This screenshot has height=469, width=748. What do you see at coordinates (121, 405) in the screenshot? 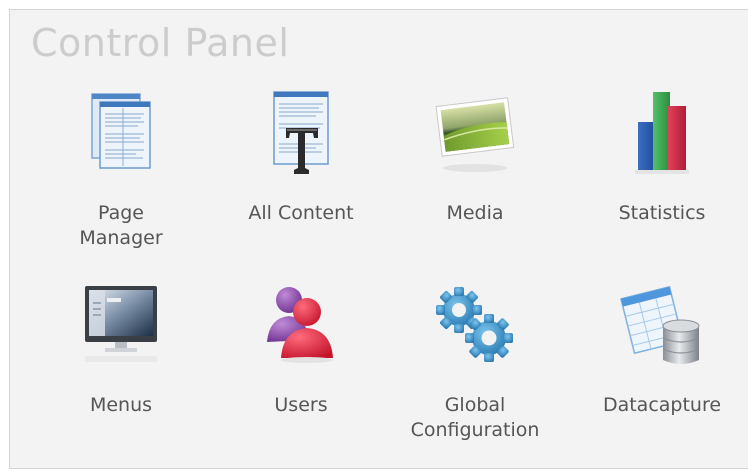
I see `menus-label: Menus` at bounding box center [121, 405].